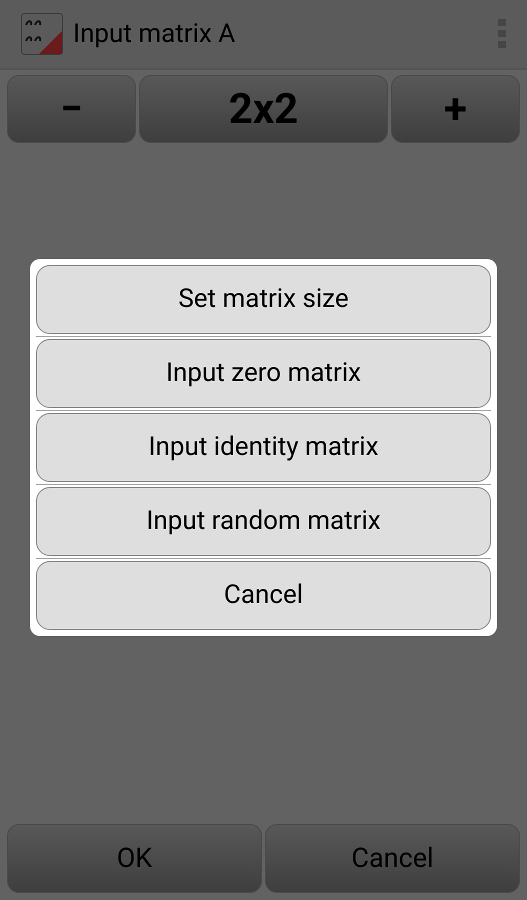 The image size is (527, 900). Describe the element at coordinates (154, 34) in the screenshot. I see `window-title: Input matrix A` at that location.